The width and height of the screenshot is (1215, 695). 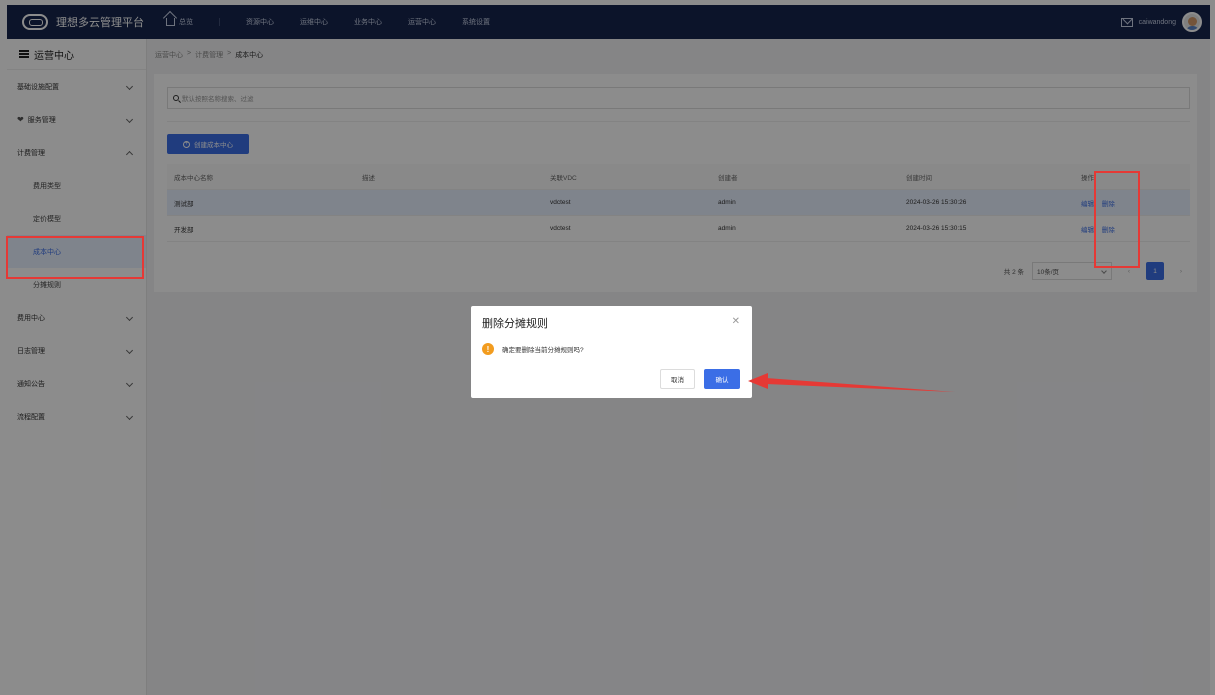 I want to click on annotation-arrow-shaft, so click(x=860, y=385).